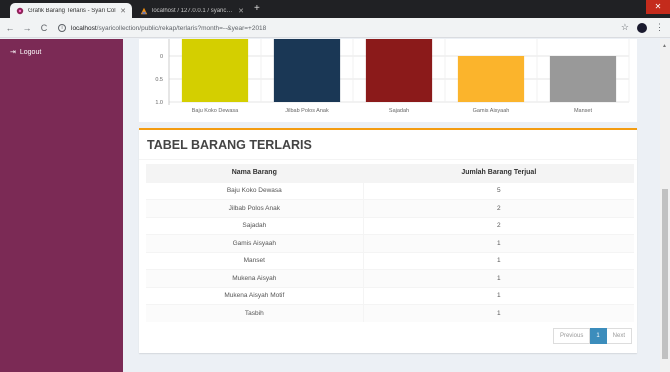 Image resolution: width=670 pixels, height=372 pixels. What do you see at coordinates (619, 336) in the screenshot?
I see `next-button: Next` at bounding box center [619, 336].